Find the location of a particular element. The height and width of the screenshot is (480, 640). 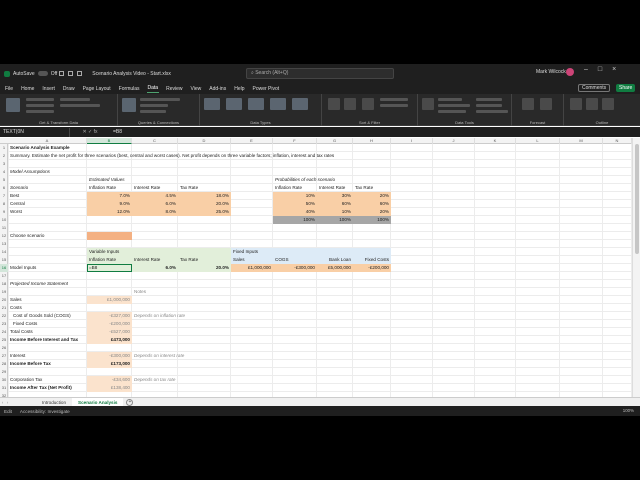

column-header: M is located at coordinates (581, 141).